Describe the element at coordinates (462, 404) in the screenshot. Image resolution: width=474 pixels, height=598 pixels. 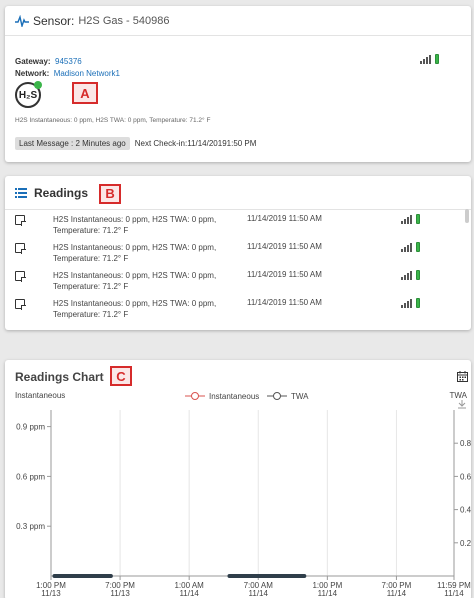
I see `download-icon` at that location.